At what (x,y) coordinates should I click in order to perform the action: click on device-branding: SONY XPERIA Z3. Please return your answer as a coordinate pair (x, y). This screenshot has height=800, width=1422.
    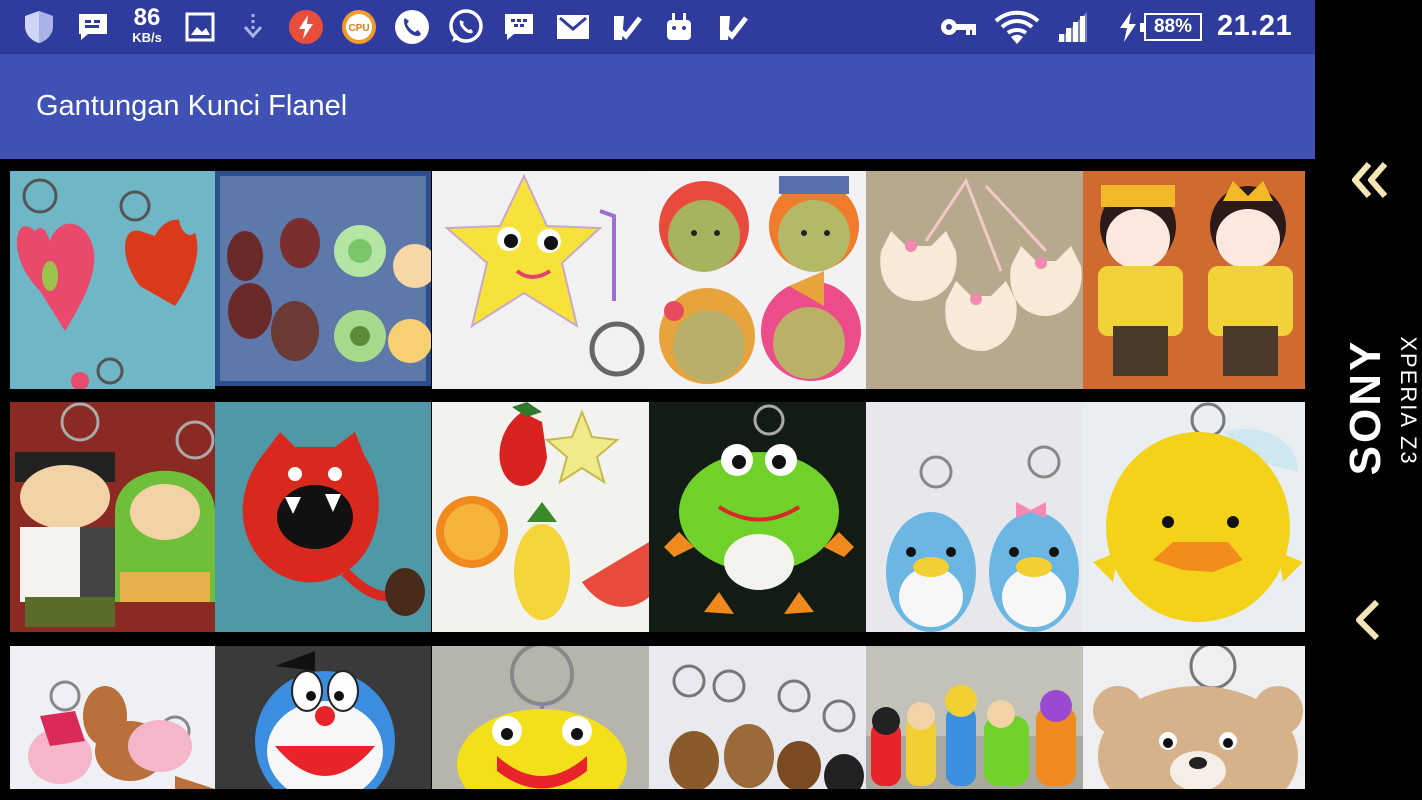
    Looking at the image, I should click on (1373, 400).